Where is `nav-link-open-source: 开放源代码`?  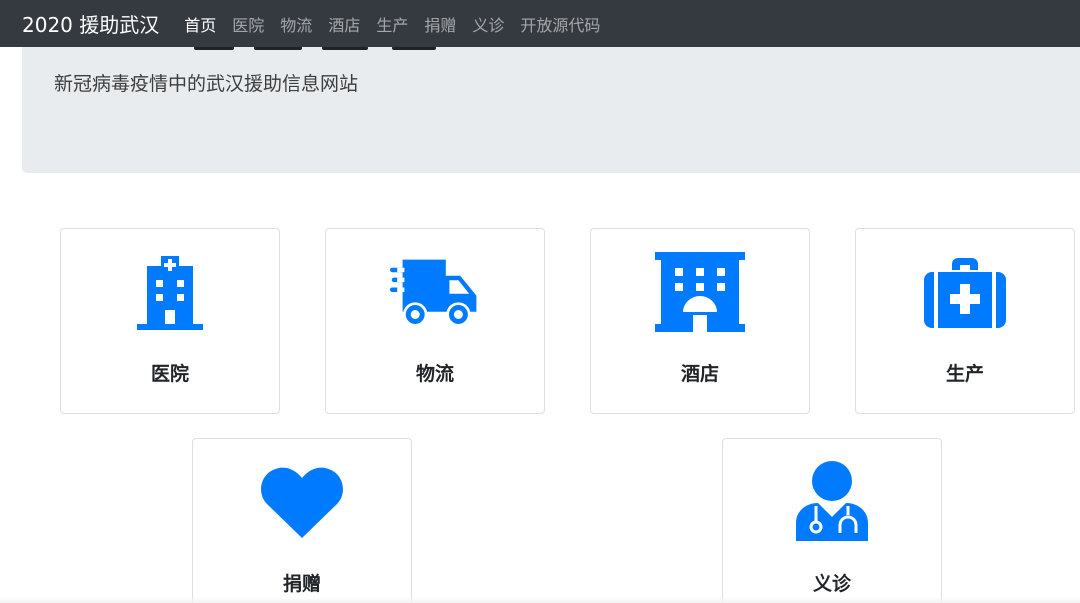 nav-link-open-source: 开放源代码 is located at coordinates (560, 24).